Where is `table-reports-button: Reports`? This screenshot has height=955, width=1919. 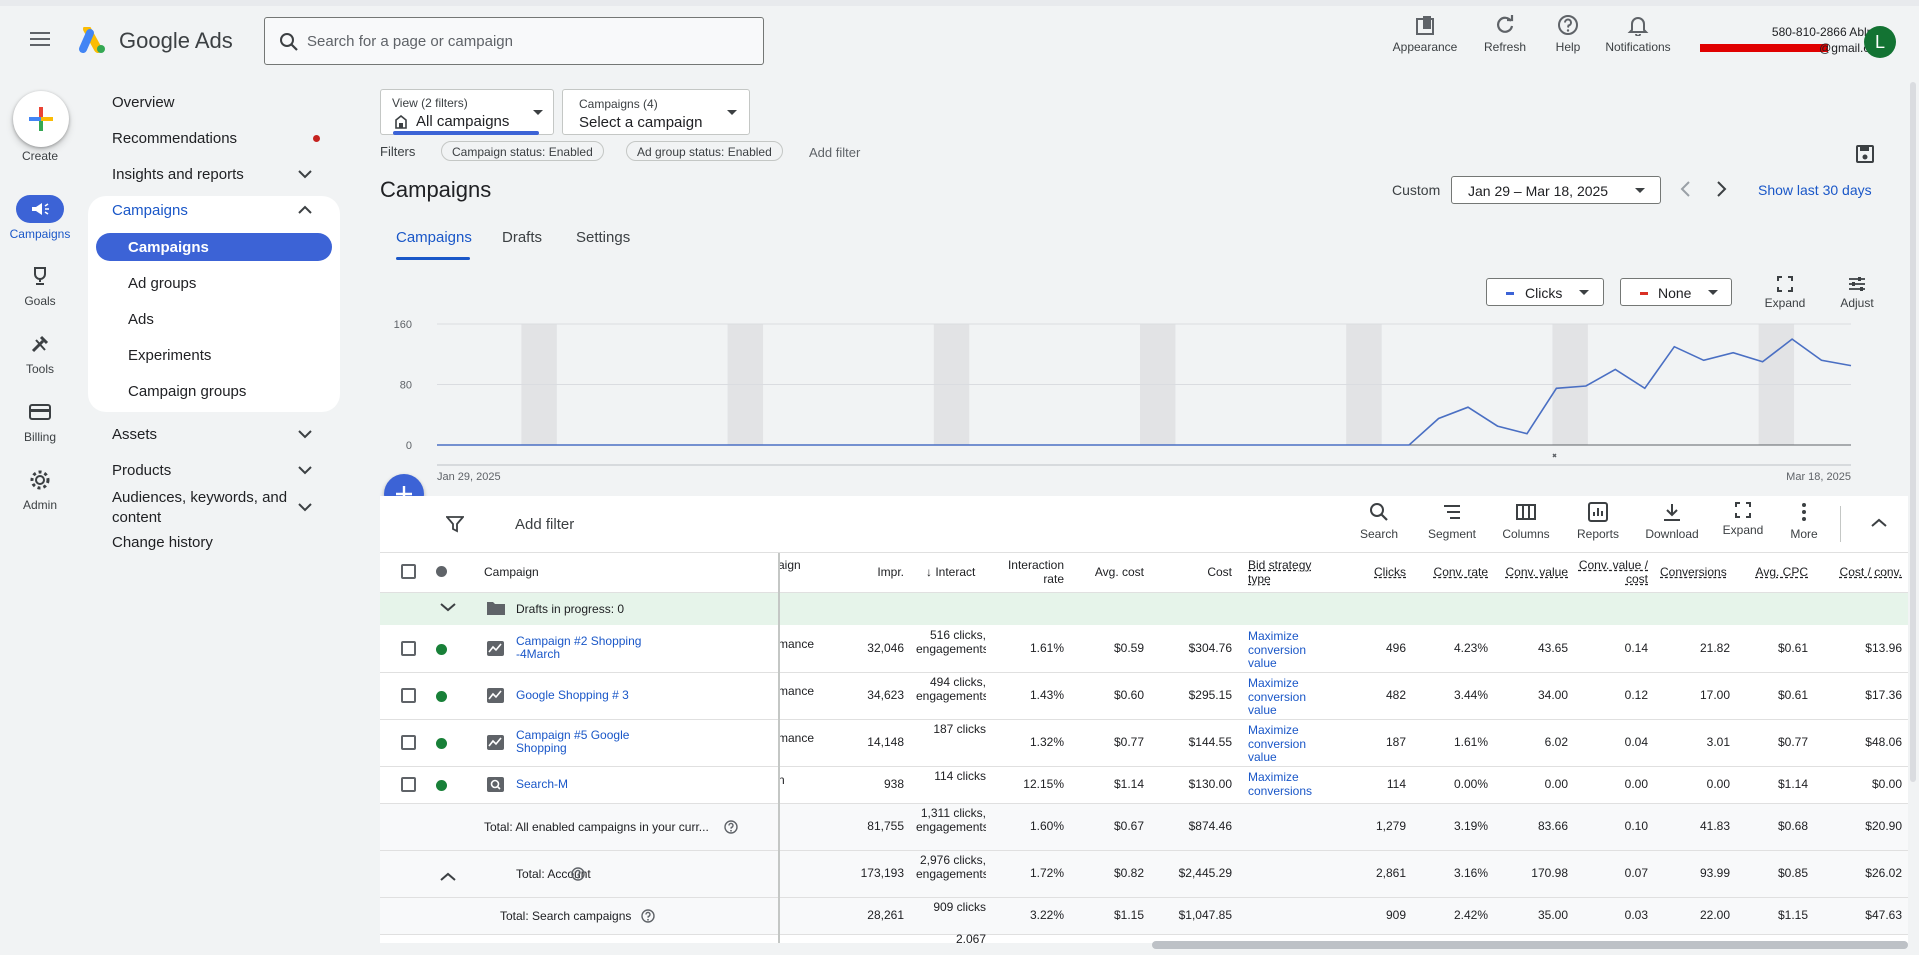
table-reports-button: Reports is located at coordinates (1598, 521).